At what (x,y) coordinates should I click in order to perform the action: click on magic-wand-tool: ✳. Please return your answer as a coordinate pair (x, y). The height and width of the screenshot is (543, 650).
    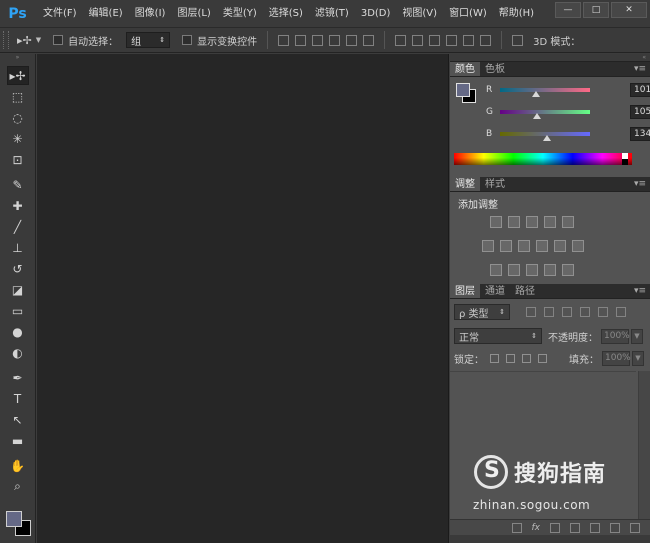
    Looking at the image, I should click on (18, 138).